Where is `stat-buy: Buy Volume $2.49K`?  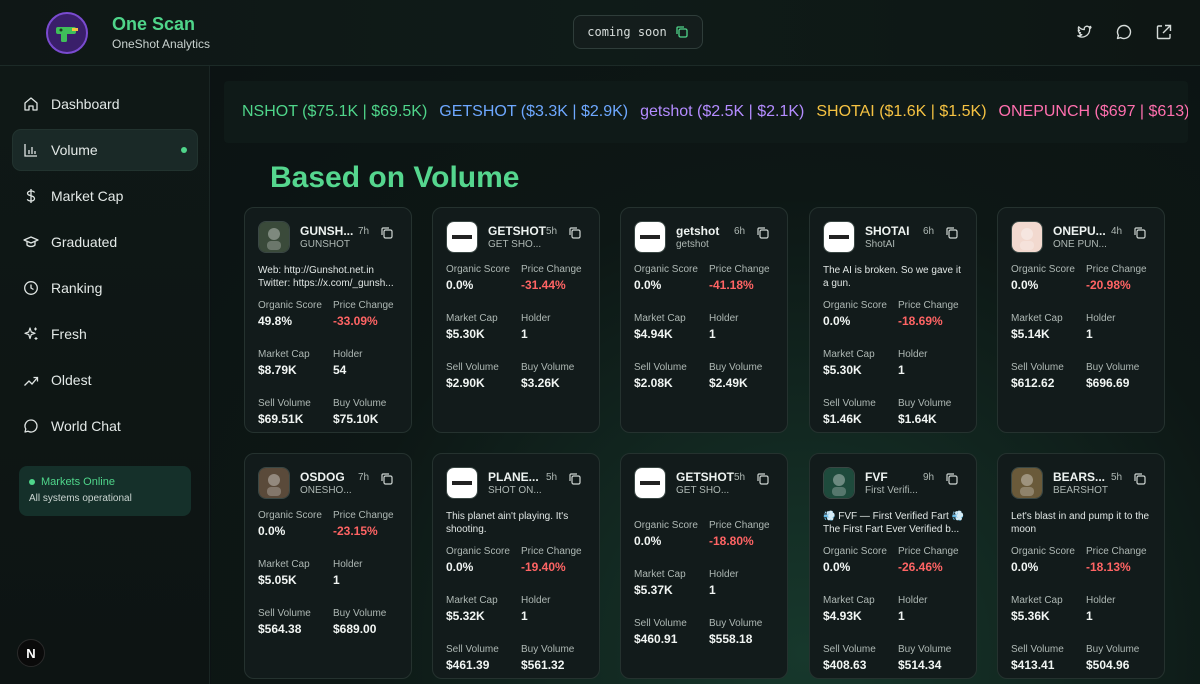 stat-buy: Buy Volume $2.49K is located at coordinates (735, 376).